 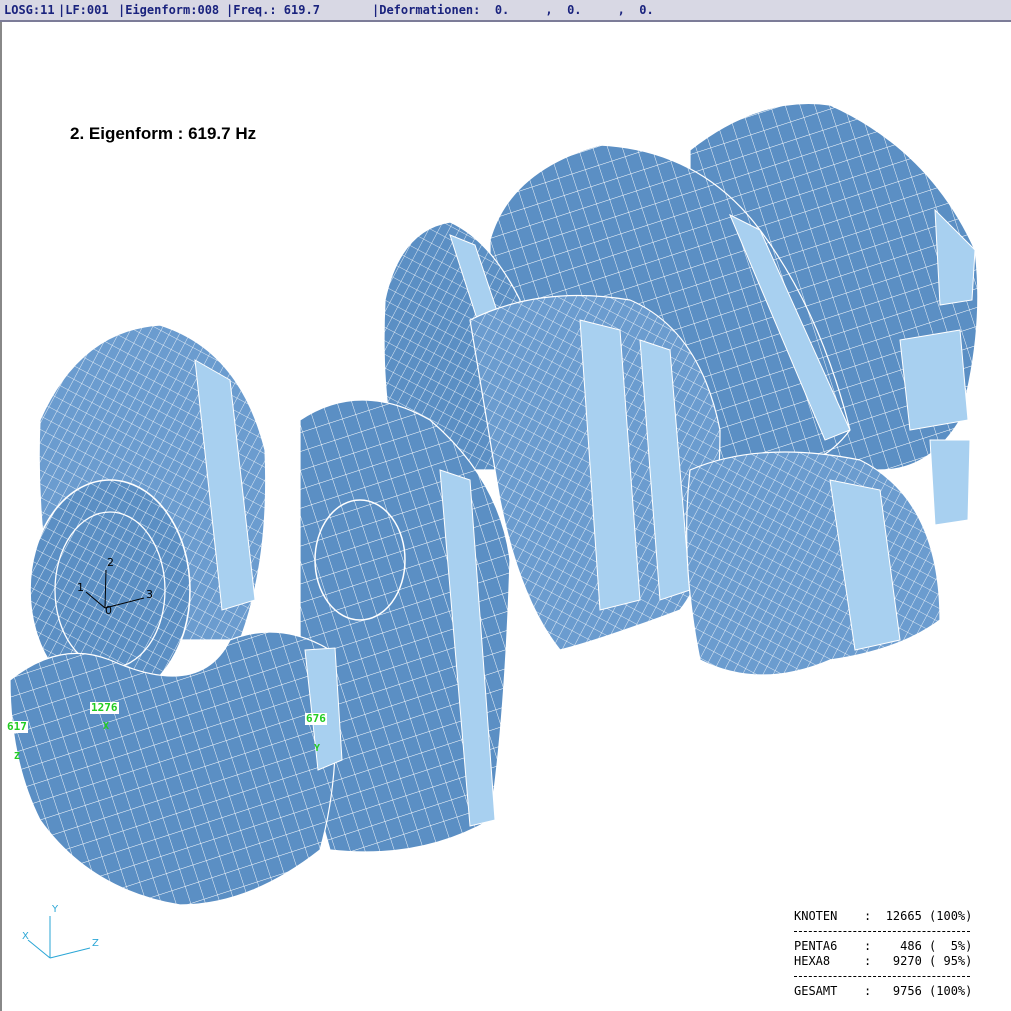 What do you see at coordinates (929, 991) in the screenshot?
I see `gesamt-value: 9756 (100%)` at bounding box center [929, 991].